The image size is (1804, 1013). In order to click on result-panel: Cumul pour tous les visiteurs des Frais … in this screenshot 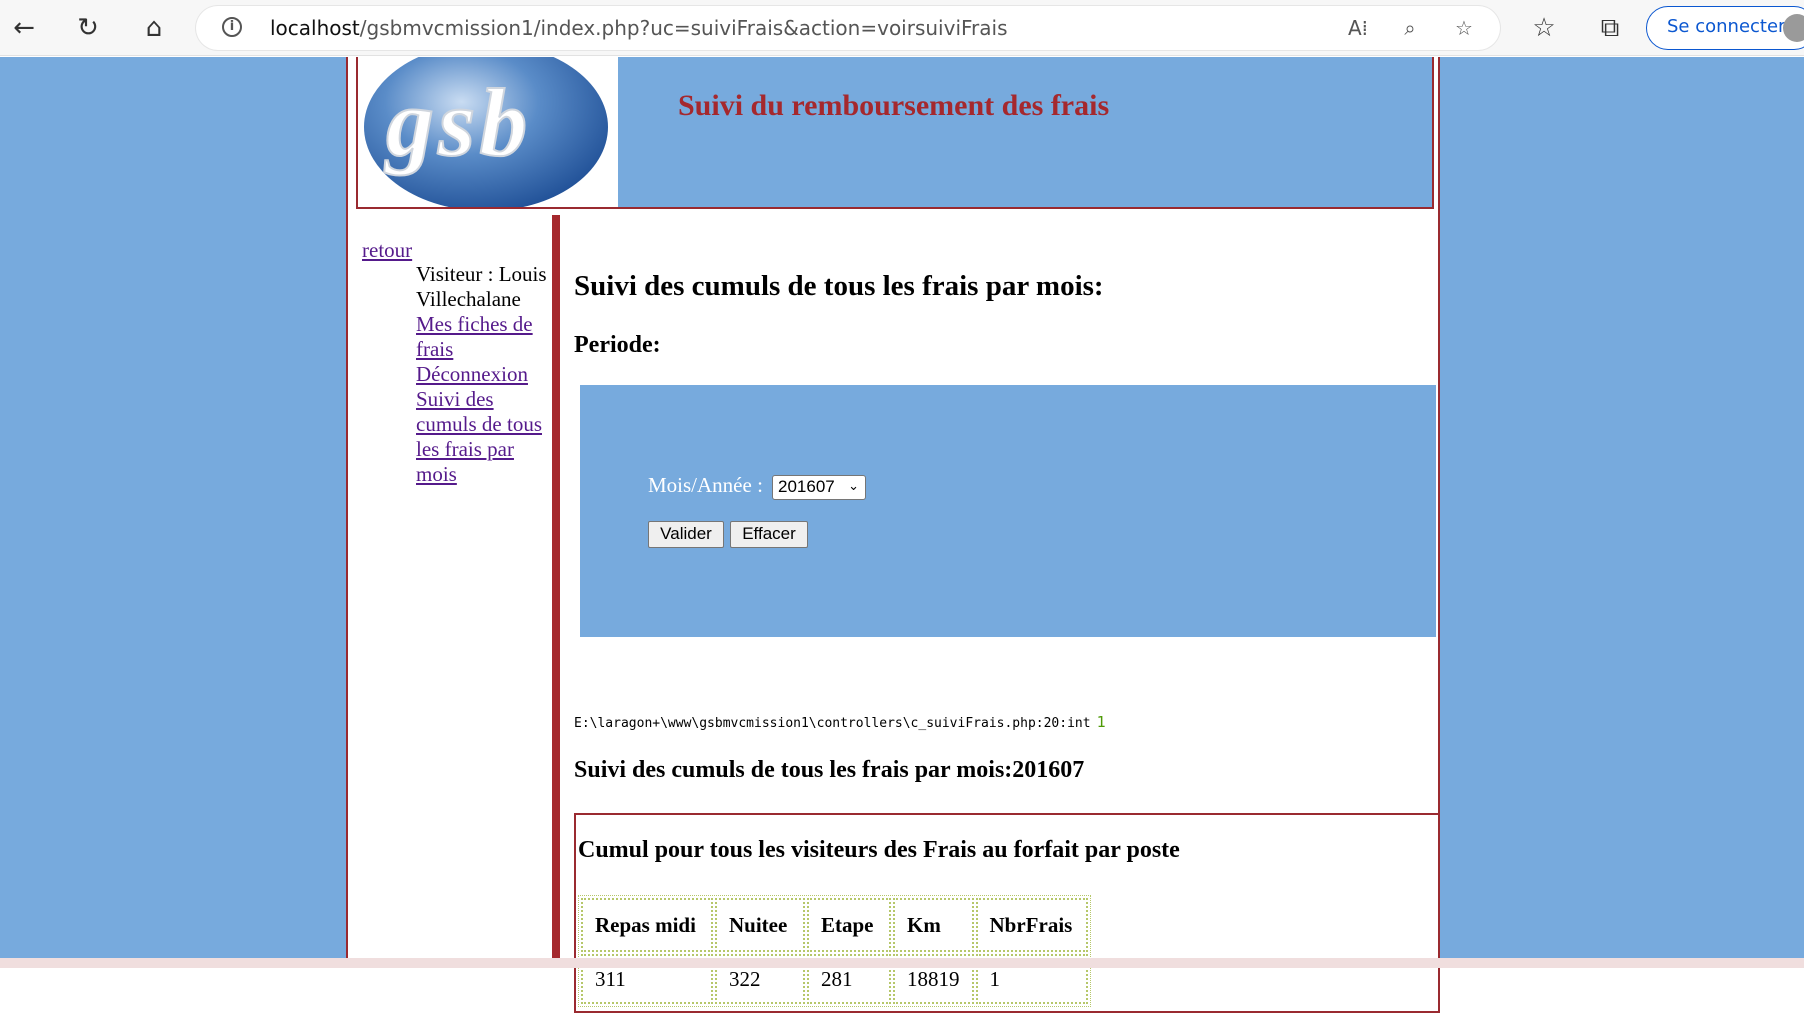, I will do `click(1007, 913)`.